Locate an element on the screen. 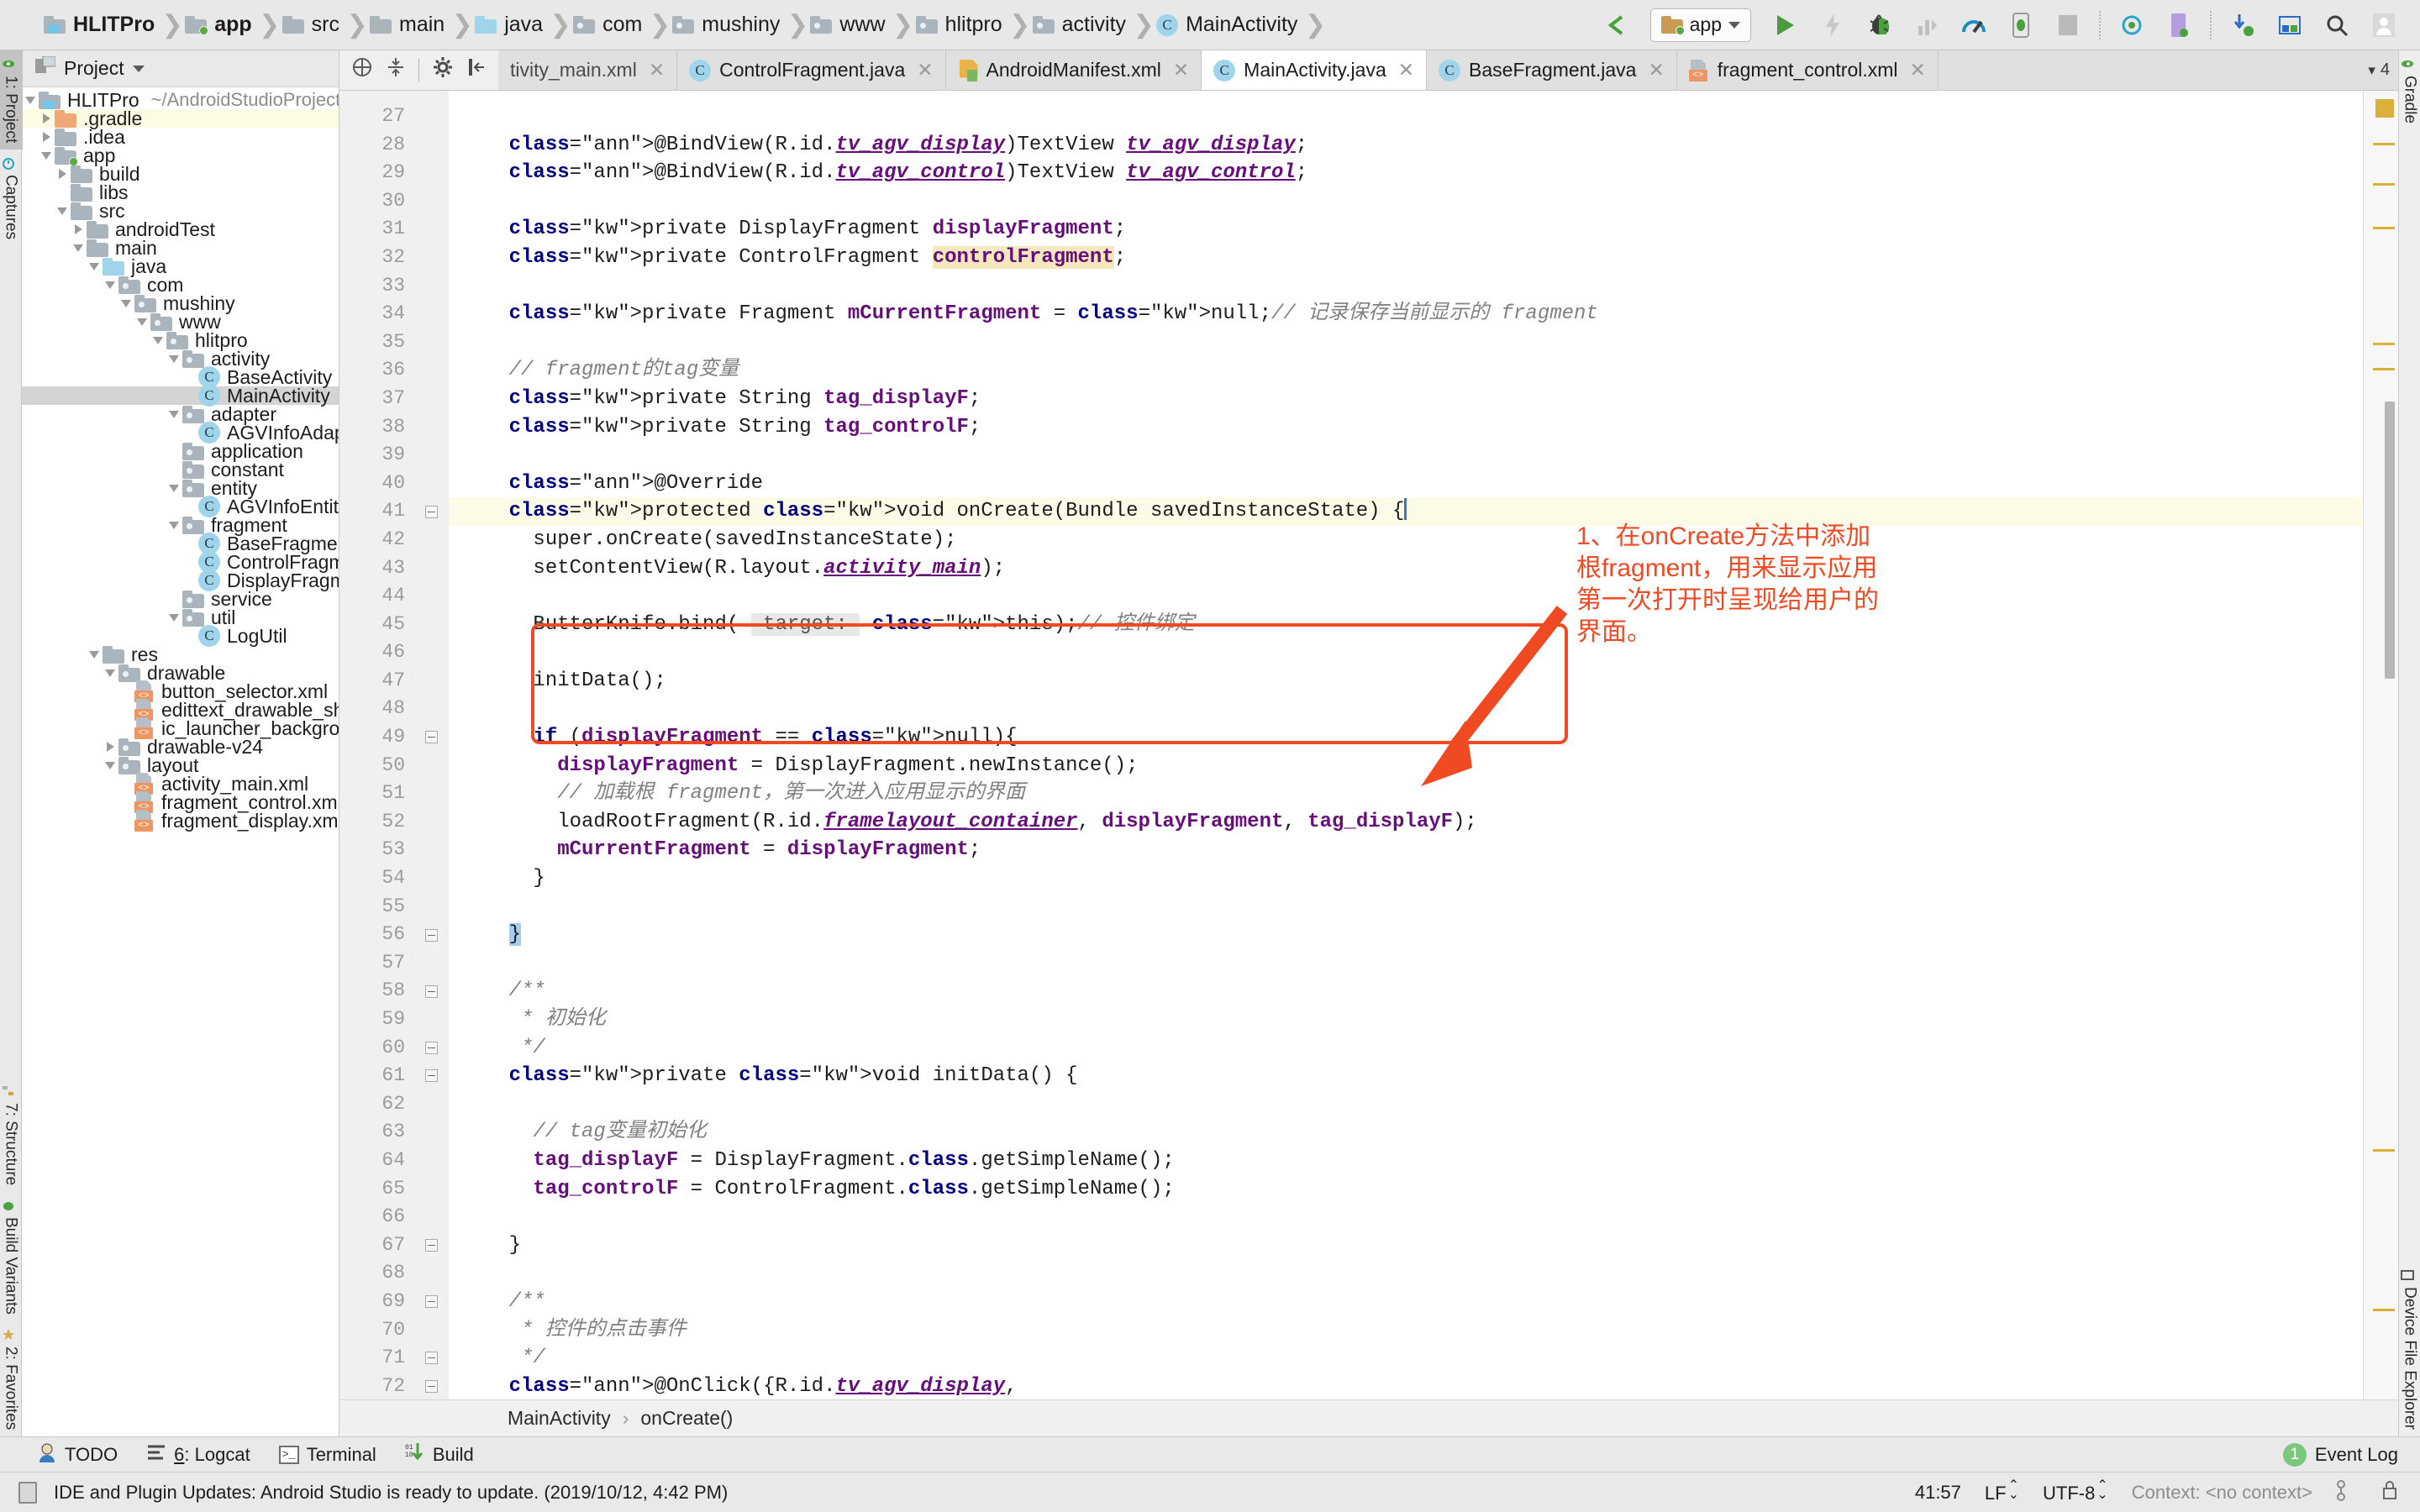 Image resolution: width=2420 pixels, height=1512 pixels. tree-node-main: main is located at coordinates (180, 248).